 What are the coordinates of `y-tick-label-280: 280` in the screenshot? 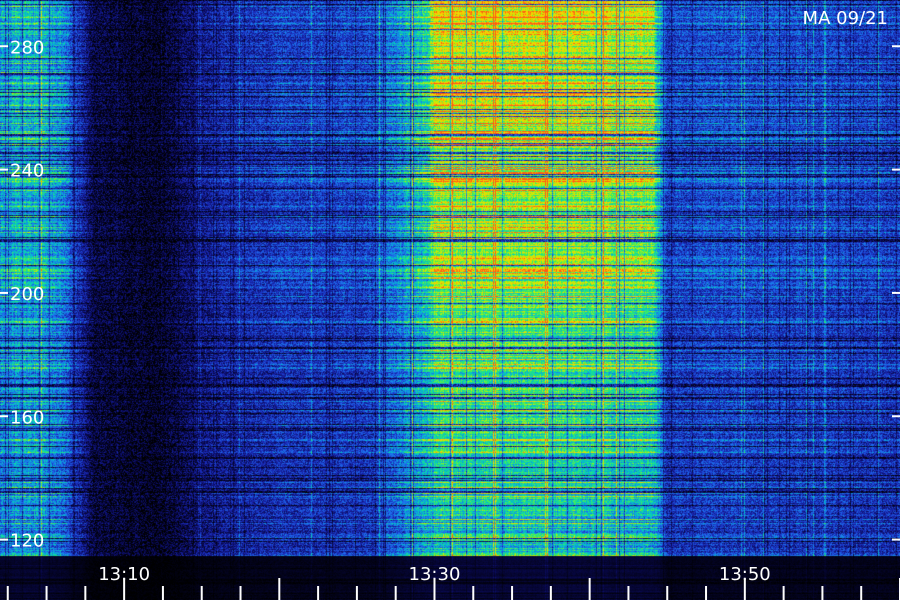 It's located at (27, 47).